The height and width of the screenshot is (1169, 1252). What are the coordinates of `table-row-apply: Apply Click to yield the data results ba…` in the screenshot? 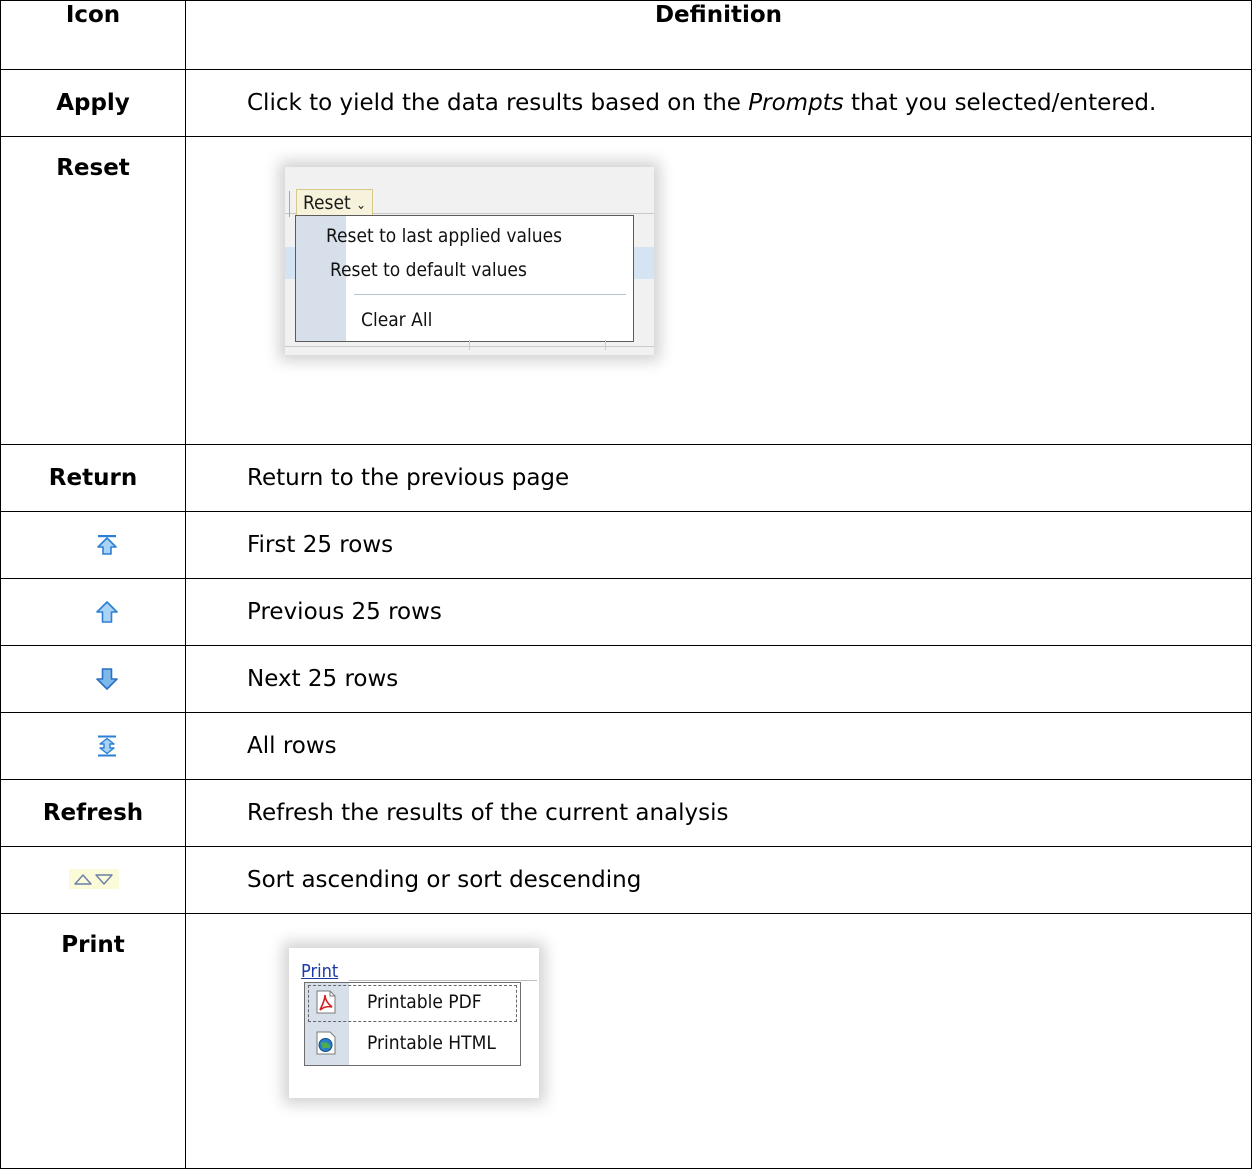 It's located at (626, 103).